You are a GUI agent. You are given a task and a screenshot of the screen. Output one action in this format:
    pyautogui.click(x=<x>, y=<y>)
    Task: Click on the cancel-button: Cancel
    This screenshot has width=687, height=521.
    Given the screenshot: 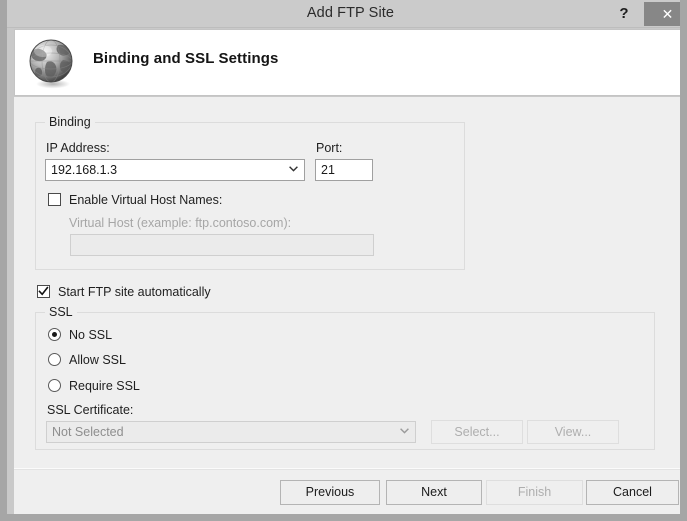 What is the action you would take?
    pyautogui.click(x=632, y=492)
    